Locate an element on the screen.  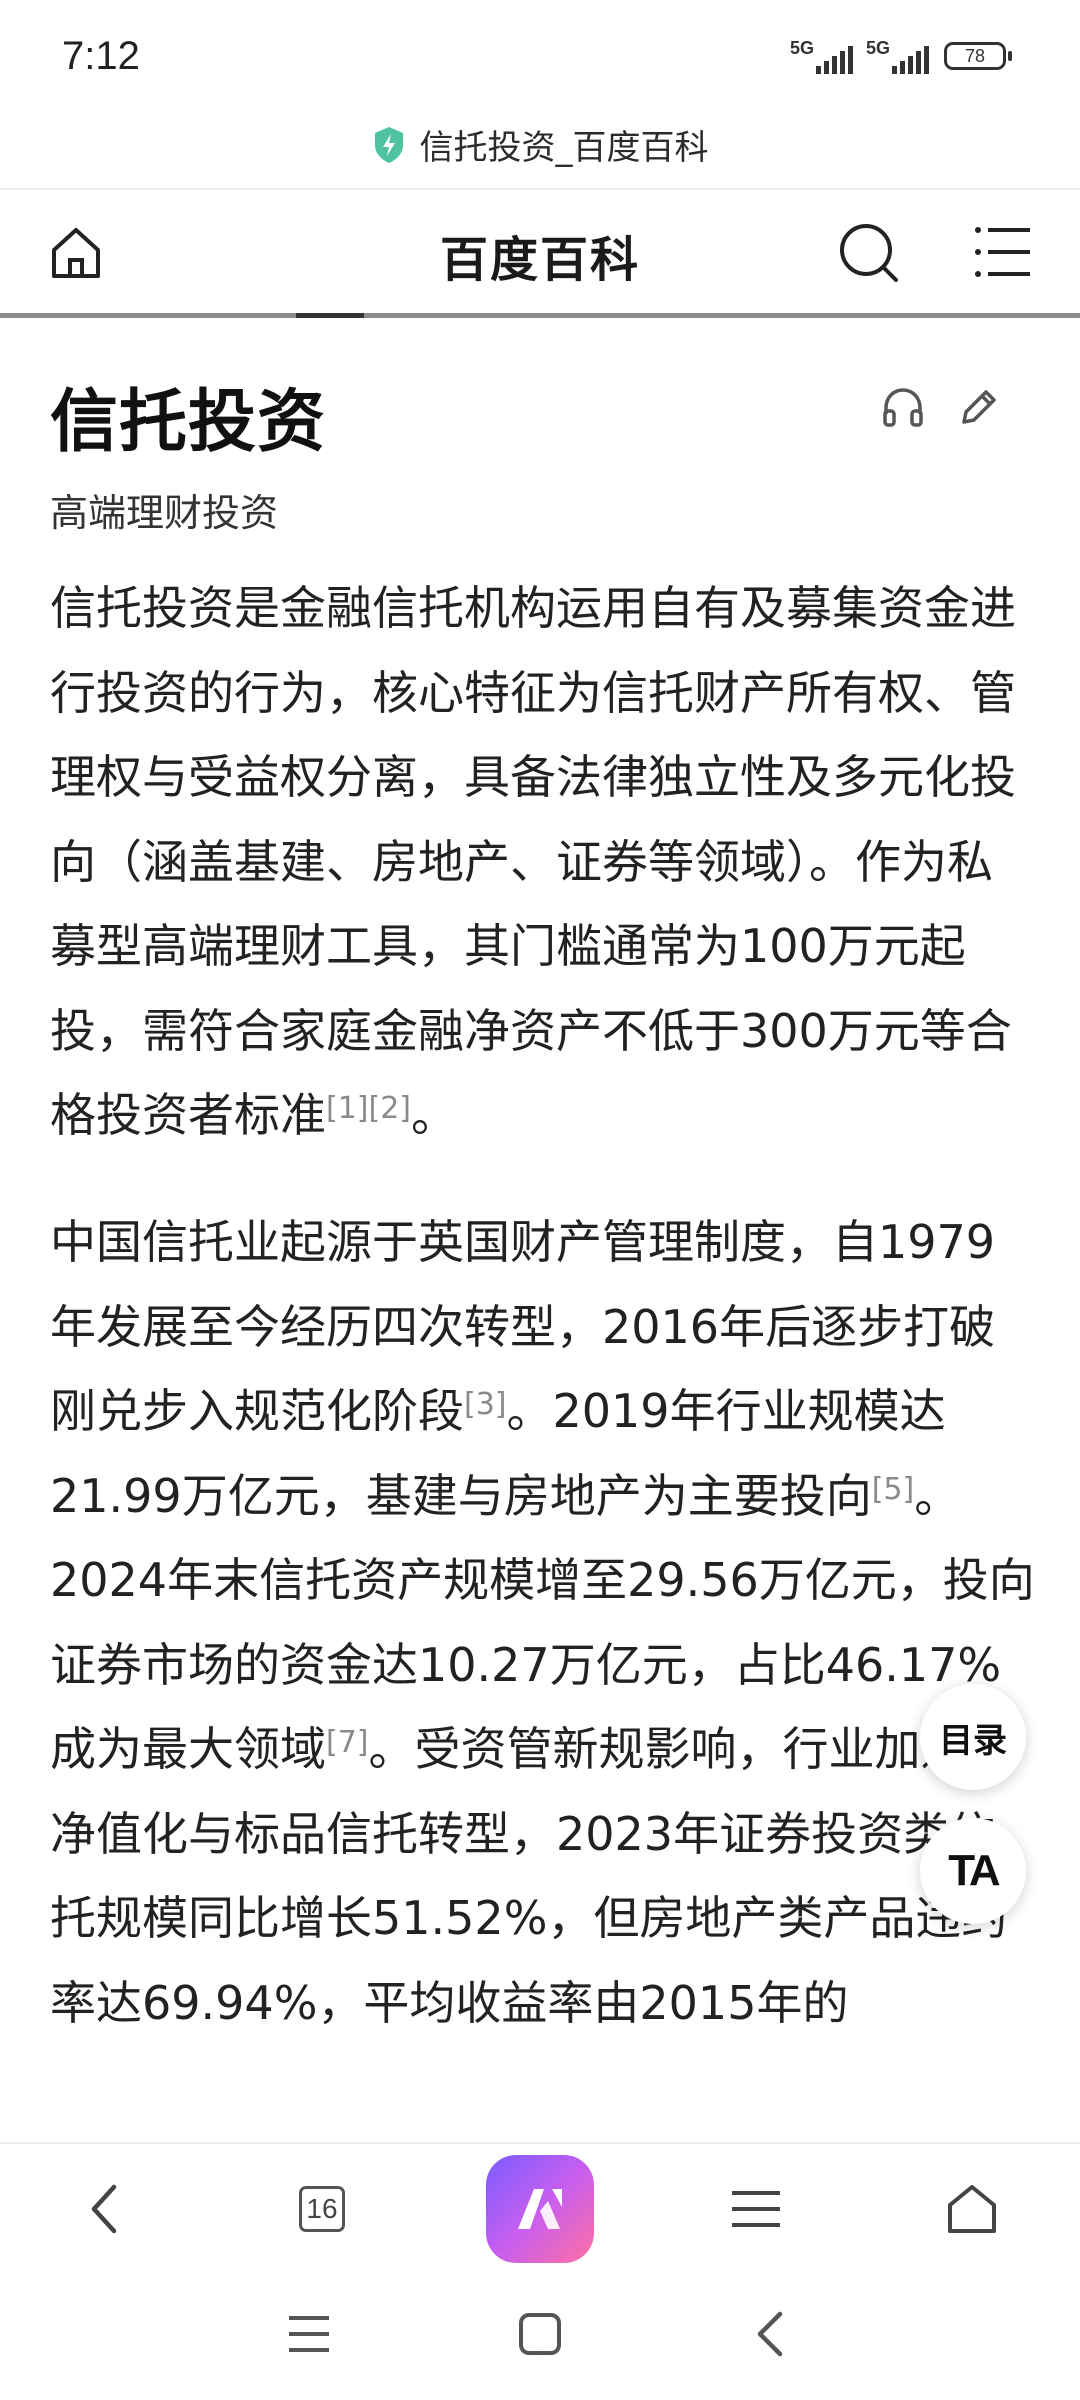
site-title: 百度百科 is located at coordinates (540, 255).